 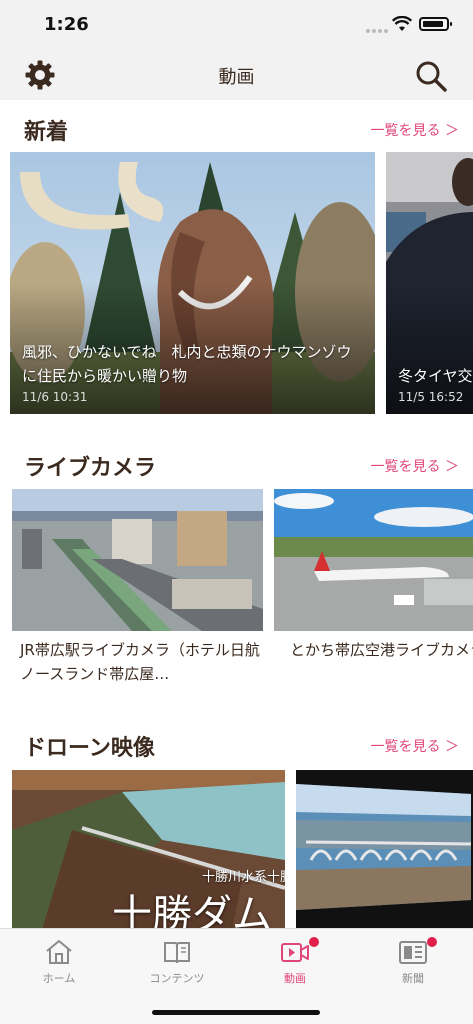 What do you see at coordinates (415, 466) in the screenshot?
I see `section-live-more-link: 一覧を見る ＞` at bounding box center [415, 466].